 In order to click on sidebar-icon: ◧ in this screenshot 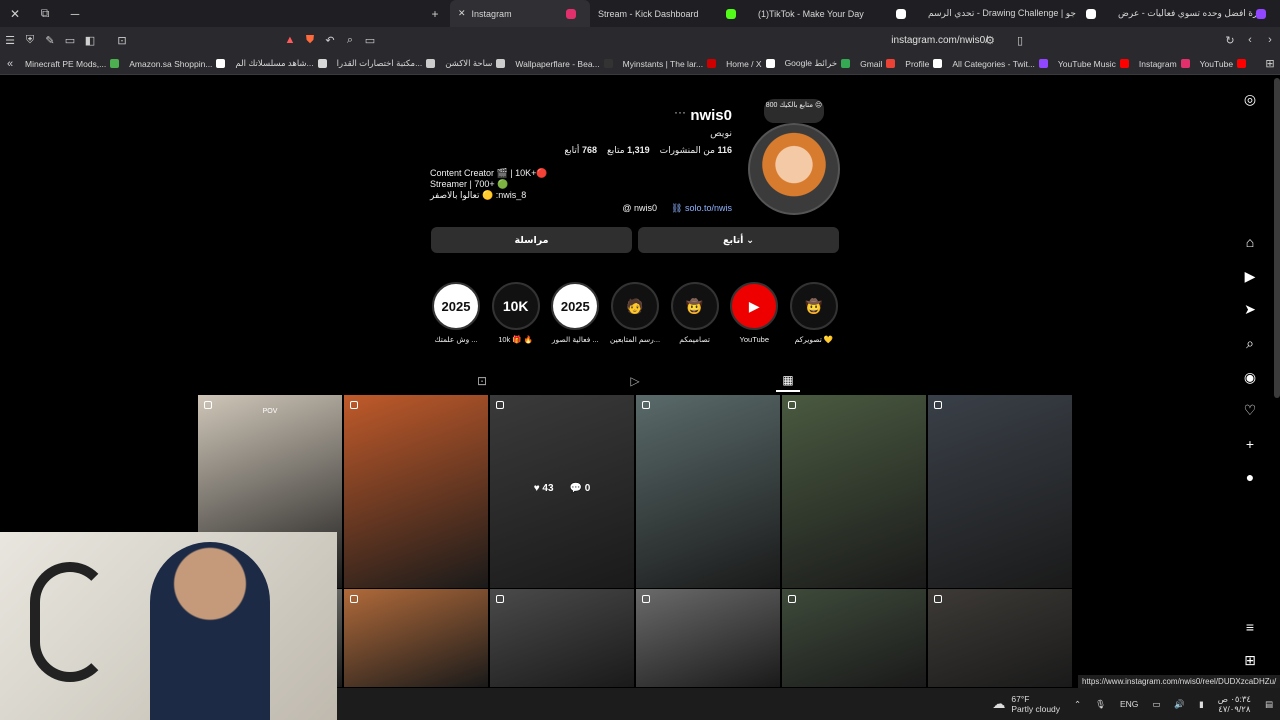, I will do `click(90, 40)`.